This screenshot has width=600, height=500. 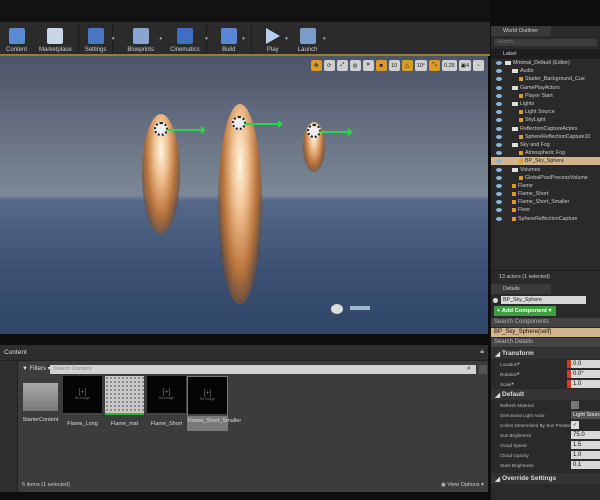 What do you see at coordinates (545, 129) in the screenshot?
I see `outliner-item: ReflectionCaptureActors` at bounding box center [545, 129].